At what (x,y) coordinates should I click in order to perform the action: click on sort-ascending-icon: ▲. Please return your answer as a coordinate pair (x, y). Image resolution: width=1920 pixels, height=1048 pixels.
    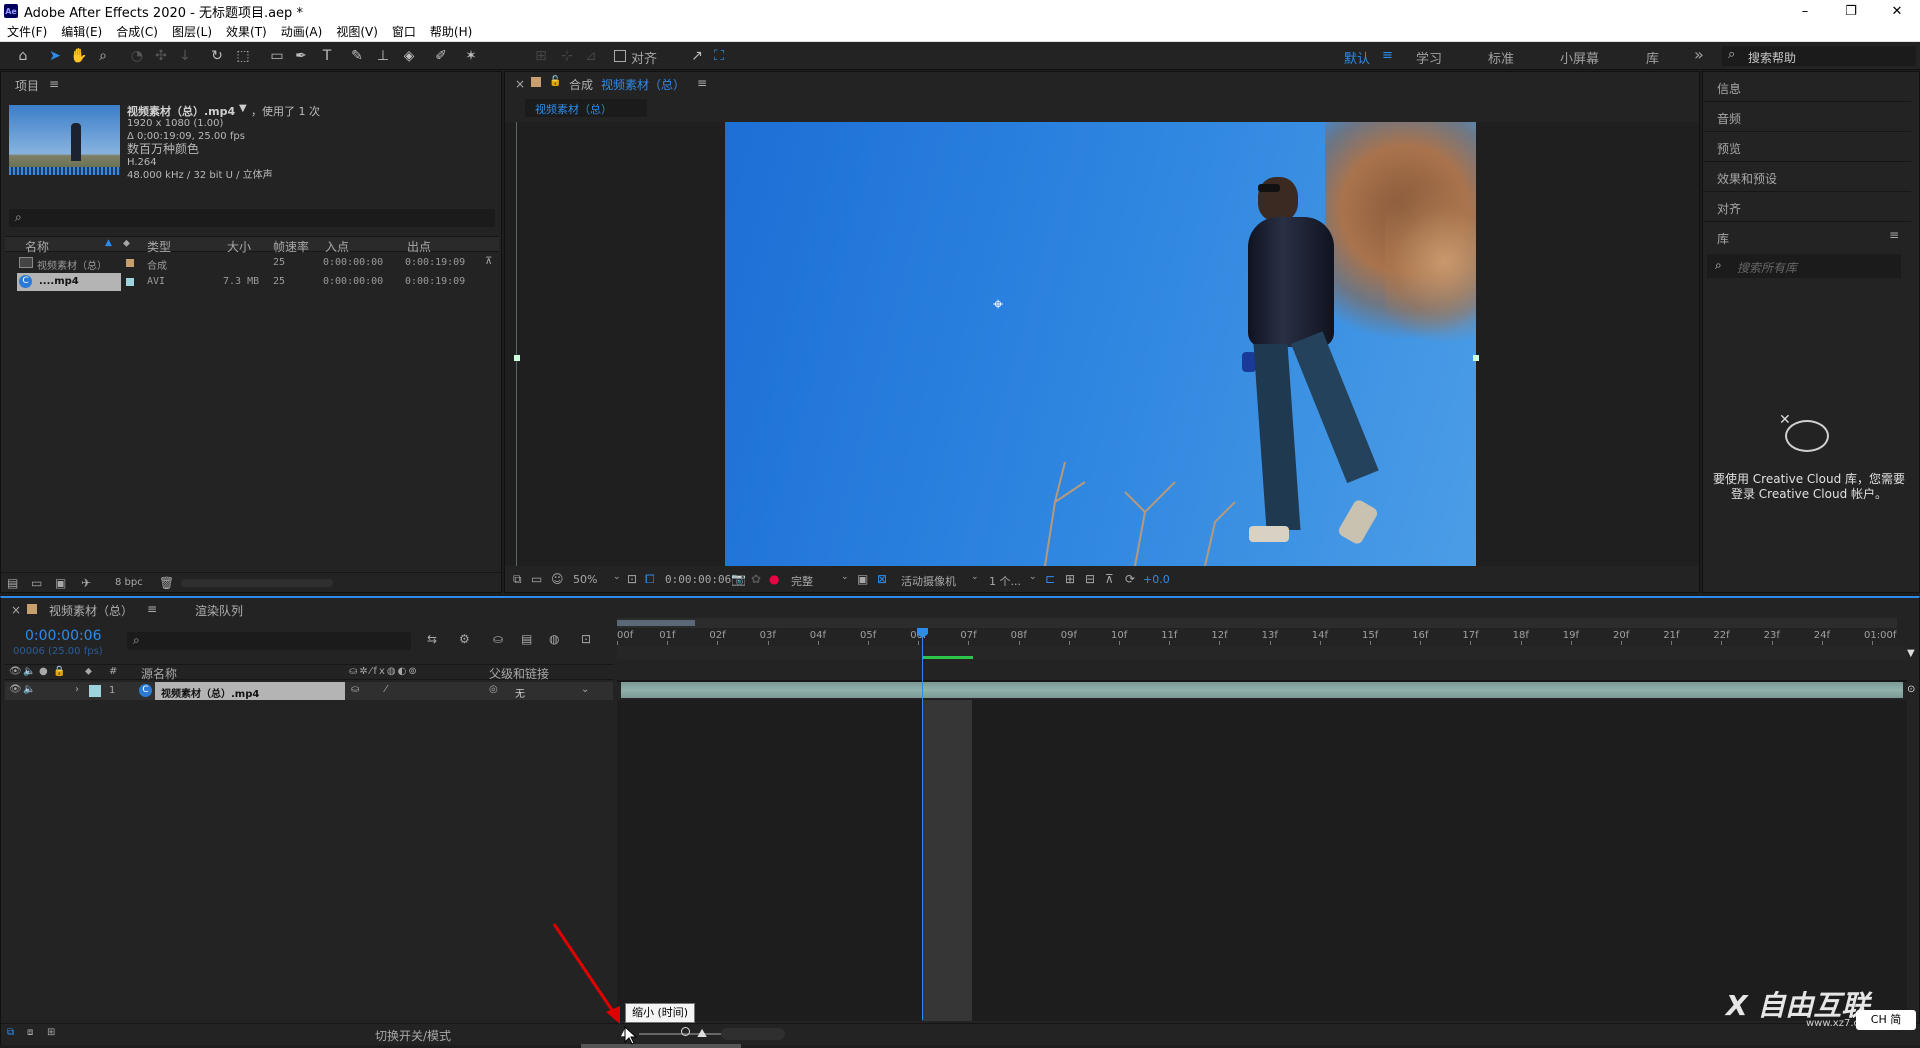
    Looking at the image, I should click on (108, 243).